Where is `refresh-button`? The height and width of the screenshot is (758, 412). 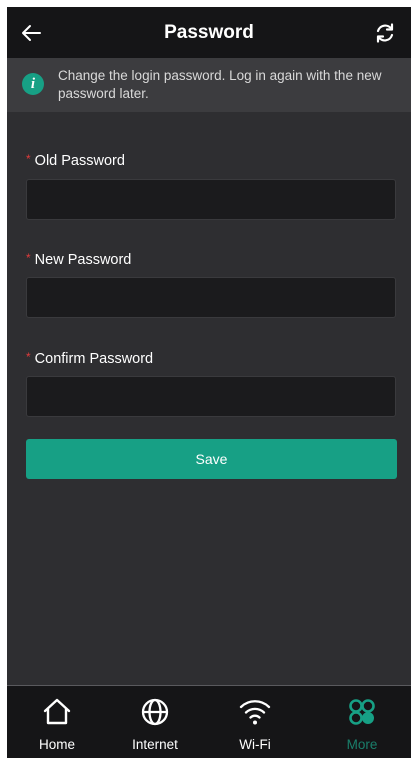 refresh-button is located at coordinates (385, 33).